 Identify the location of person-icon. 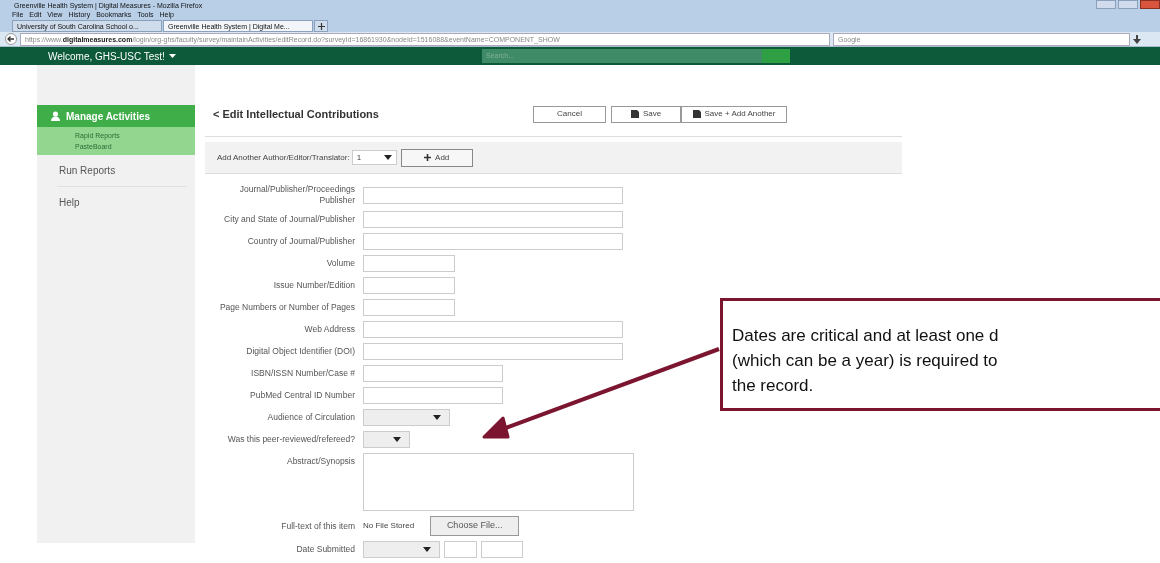
(55, 116).